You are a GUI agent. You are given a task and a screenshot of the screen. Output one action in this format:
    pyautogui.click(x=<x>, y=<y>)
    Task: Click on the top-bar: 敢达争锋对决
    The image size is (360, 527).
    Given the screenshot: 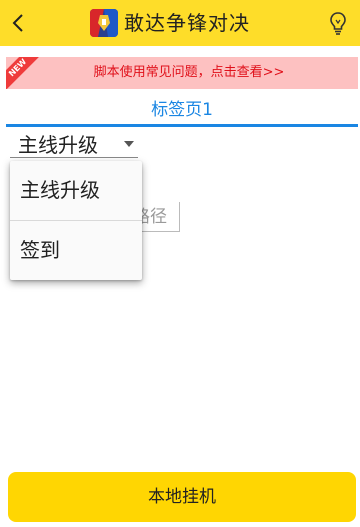 What is the action you would take?
    pyautogui.click(x=180, y=23)
    